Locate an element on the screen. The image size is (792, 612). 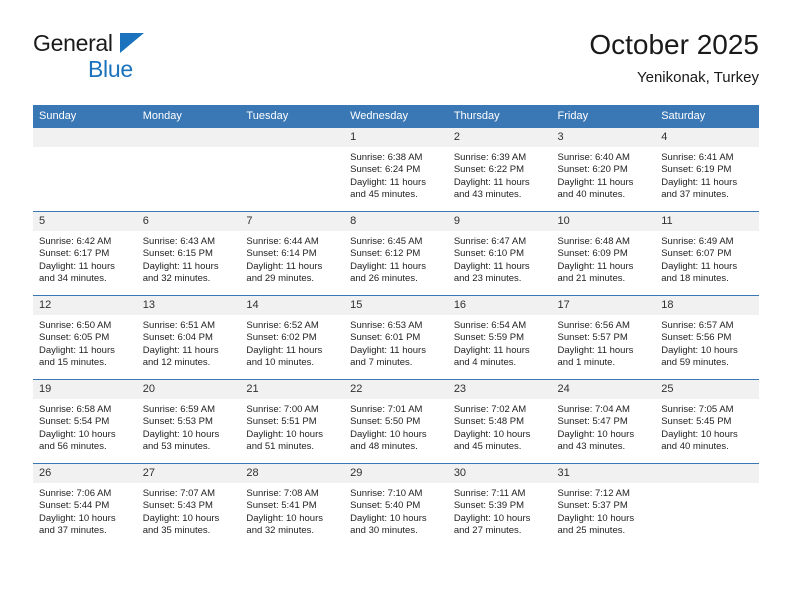
day-number: 21 is located at coordinates (292, 389).